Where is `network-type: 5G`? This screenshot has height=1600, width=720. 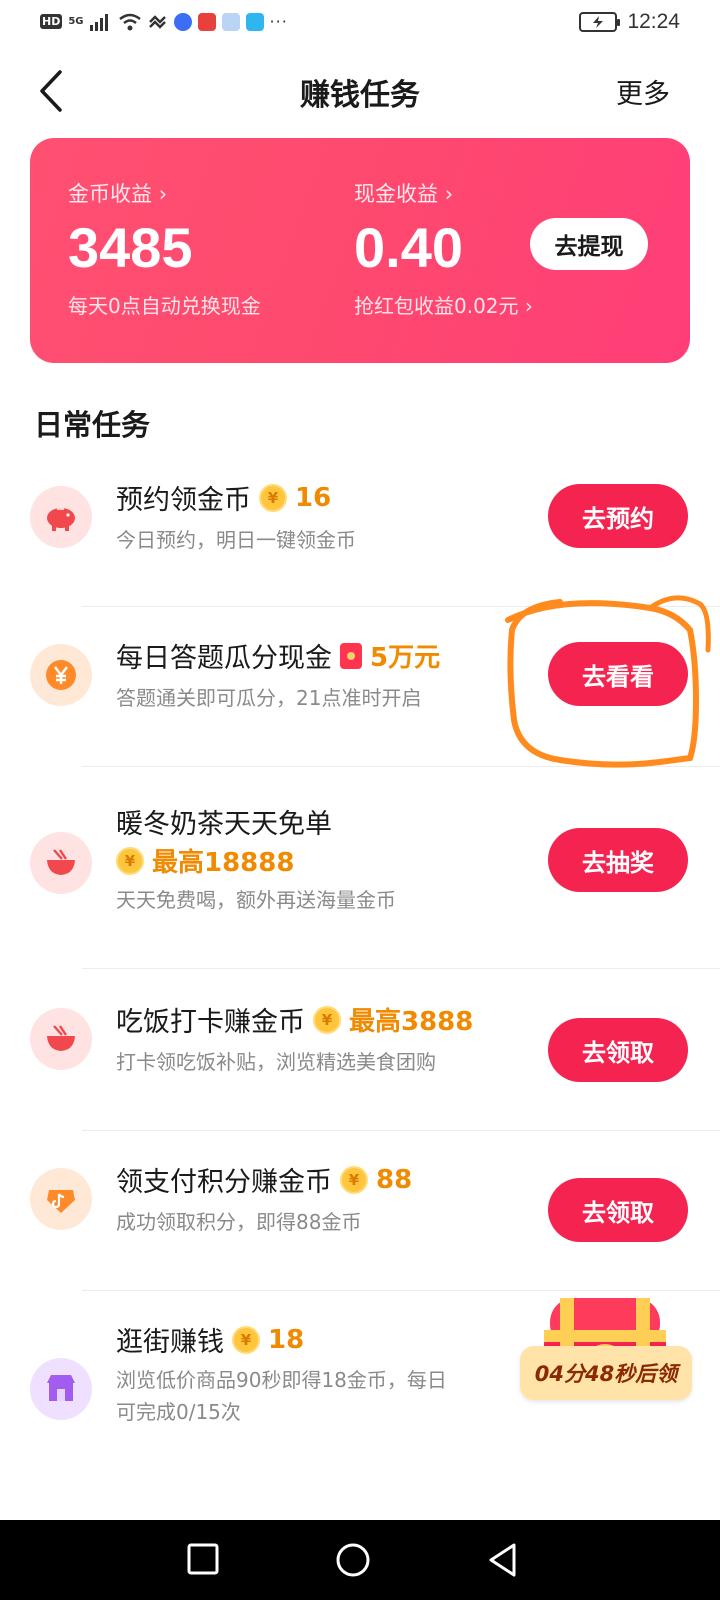
network-type: 5G is located at coordinates (76, 21).